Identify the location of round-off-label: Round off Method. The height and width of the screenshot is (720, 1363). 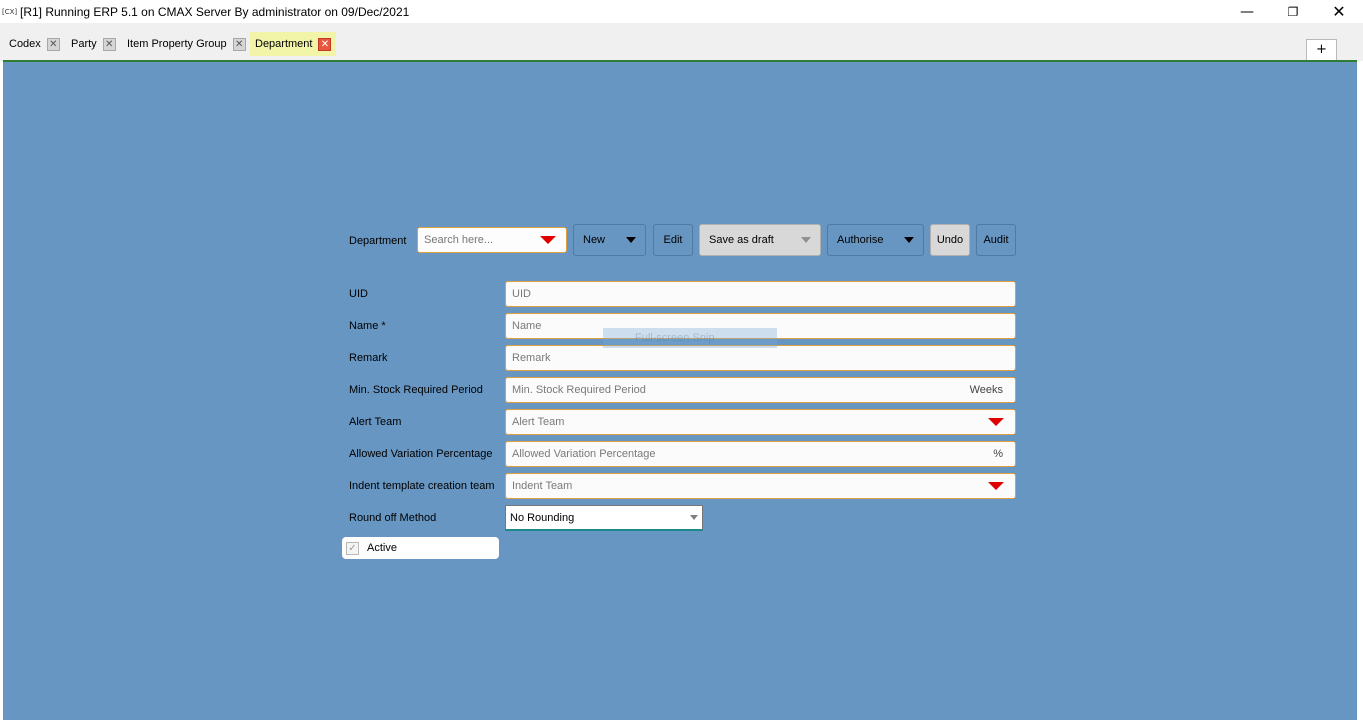
(393, 518).